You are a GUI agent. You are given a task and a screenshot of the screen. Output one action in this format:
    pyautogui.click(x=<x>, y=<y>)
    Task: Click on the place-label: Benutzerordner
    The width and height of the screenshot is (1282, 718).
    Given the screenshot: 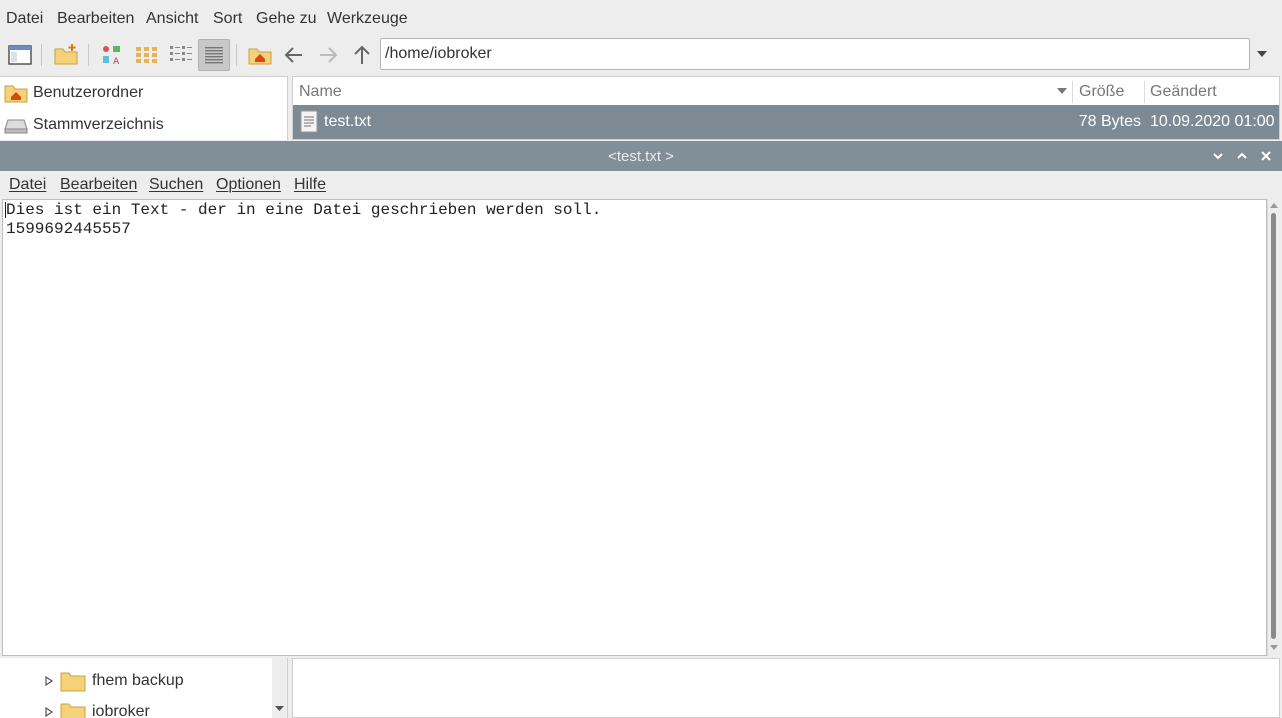 What is the action you would take?
    pyautogui.click(x=88, y=92)
    